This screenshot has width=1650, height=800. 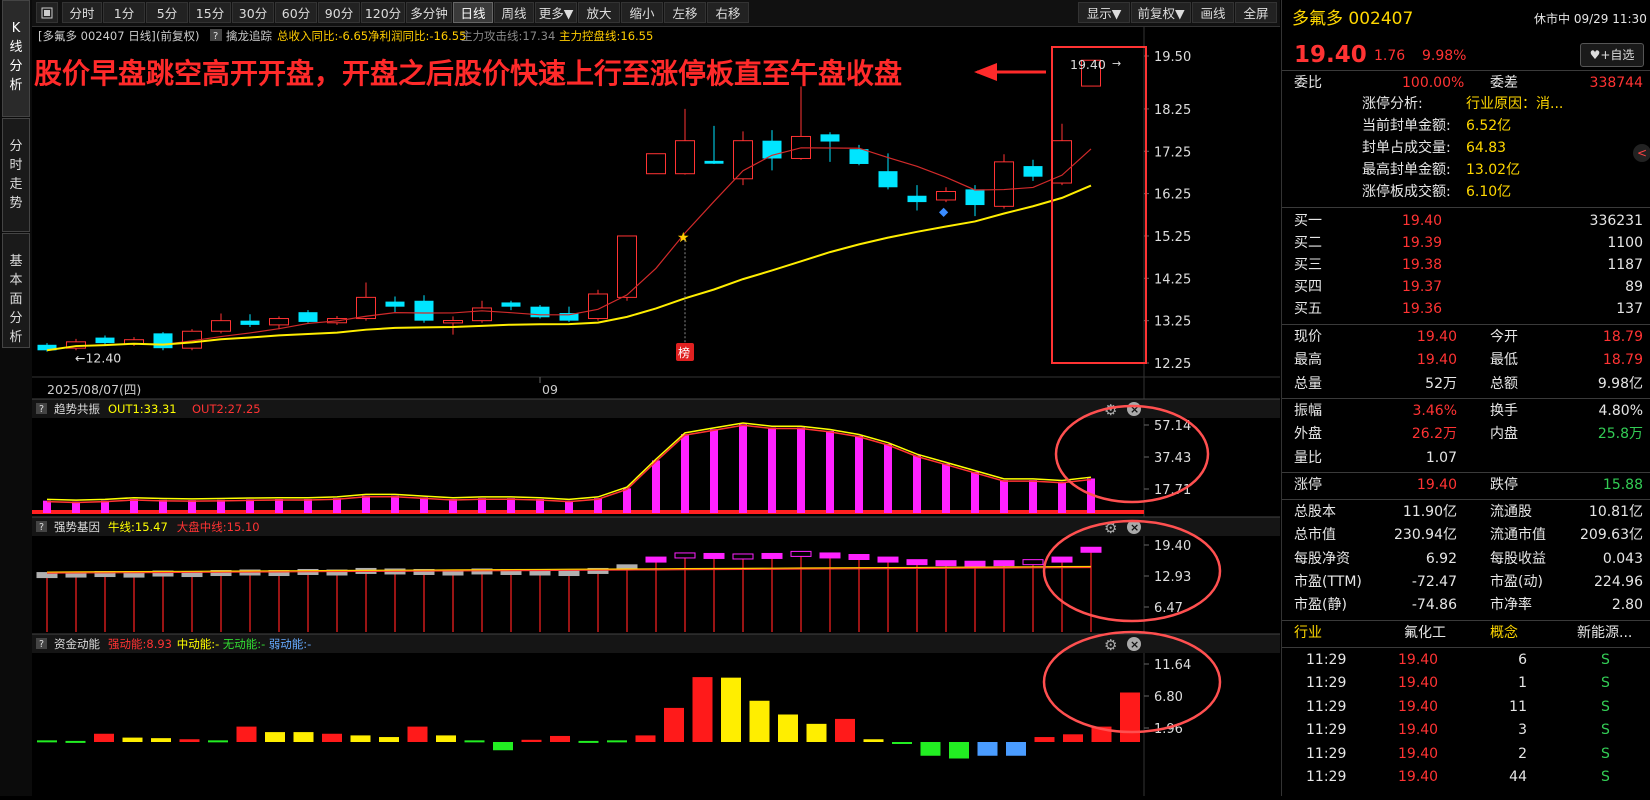 What do you see at coordinates (210, 12) in the screenshot?
I see `toolbar-btn-3: 15分` at bounding box center [210, 12].